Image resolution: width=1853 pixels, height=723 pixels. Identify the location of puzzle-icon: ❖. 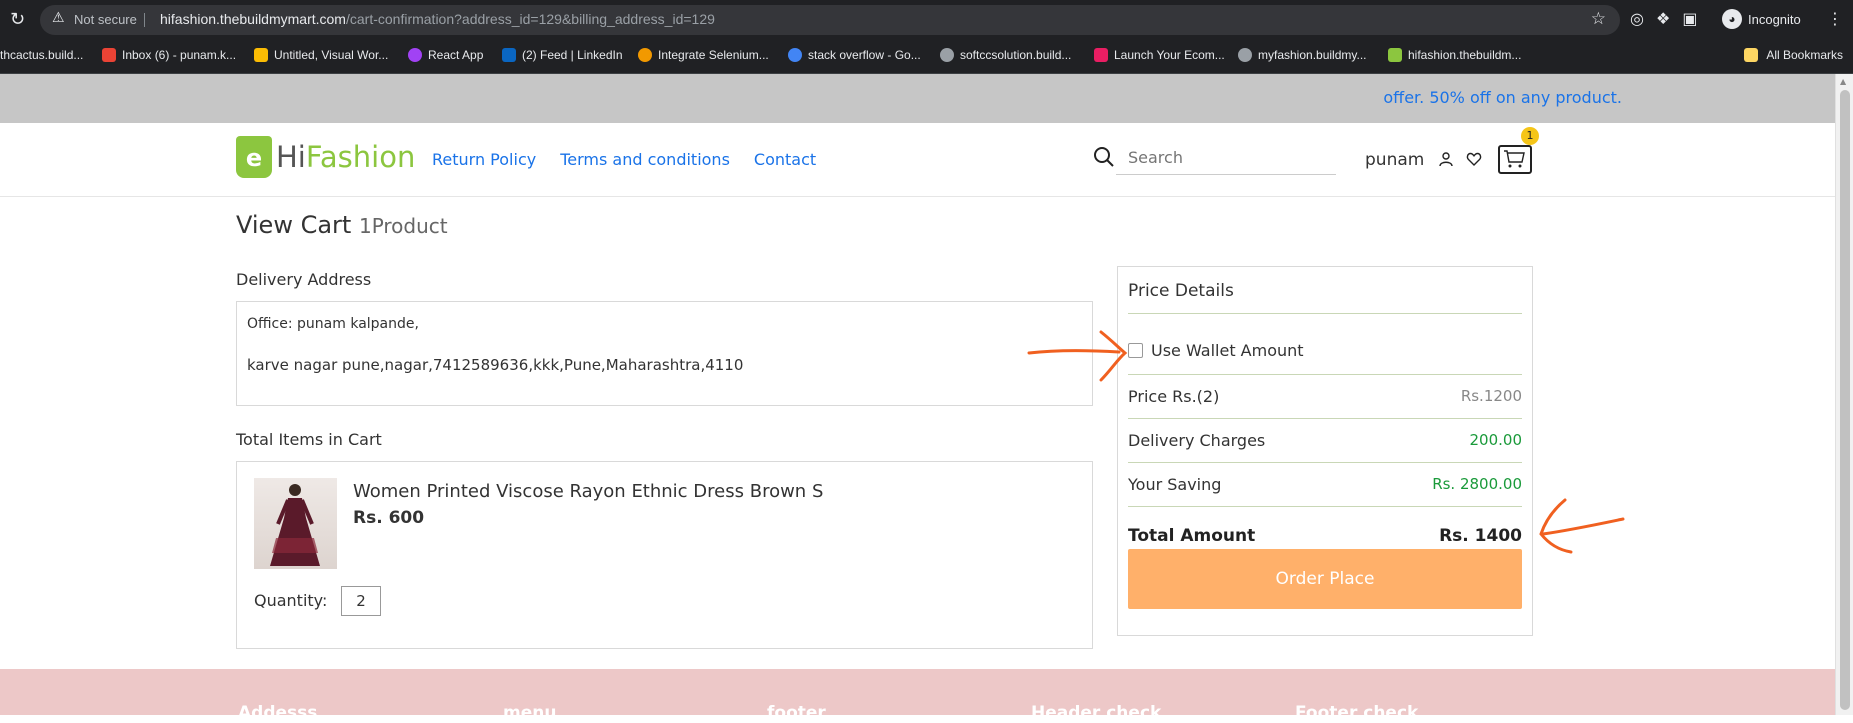
(1663, 18).